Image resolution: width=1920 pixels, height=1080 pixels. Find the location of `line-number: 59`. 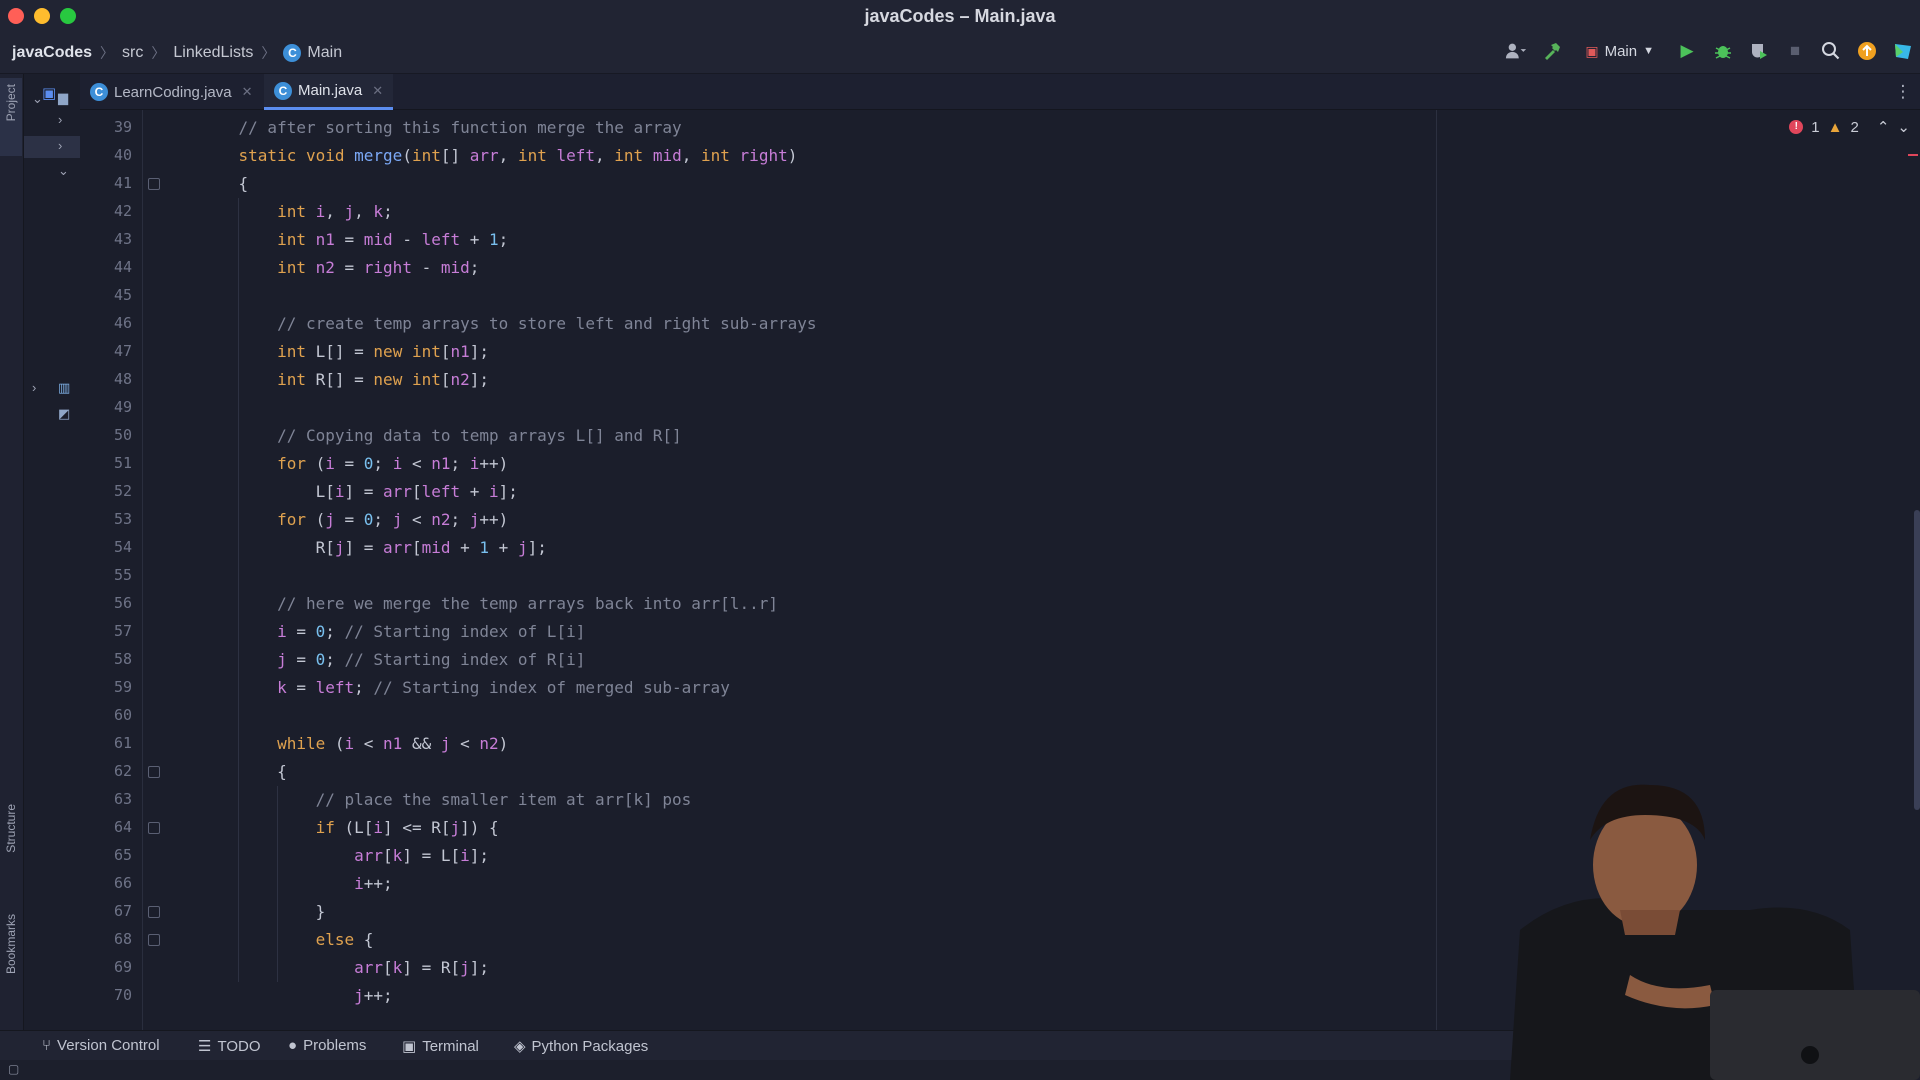

line-number: 59 is located at coordinates (122, 687).